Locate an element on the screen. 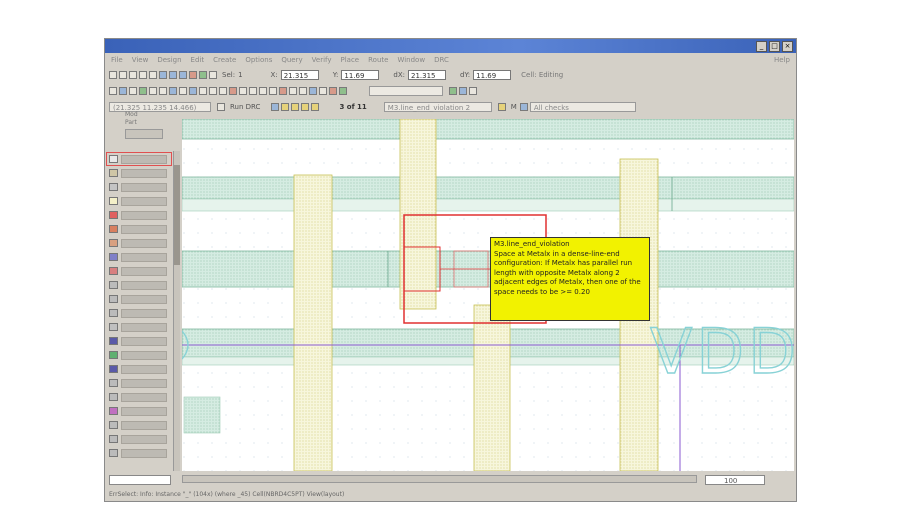 This screenshot has height=506, width=900. command-input is located at coordinates (140, 480).